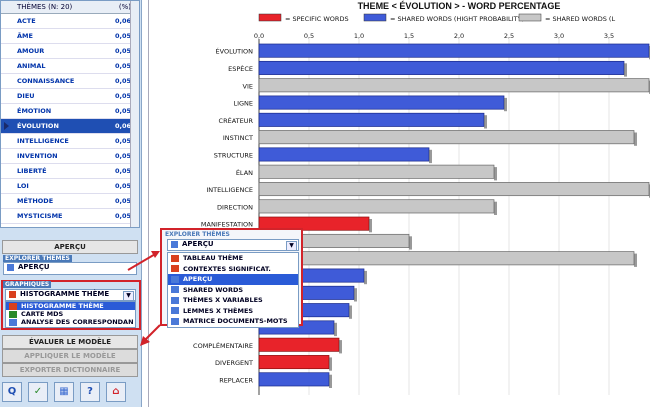 The width and height of the screenshot is (650, 411). What do you see at coordinates (359, 36) in the screenshot?
I see `x-tick-label: 1,0` at bounding box center [359, 36].